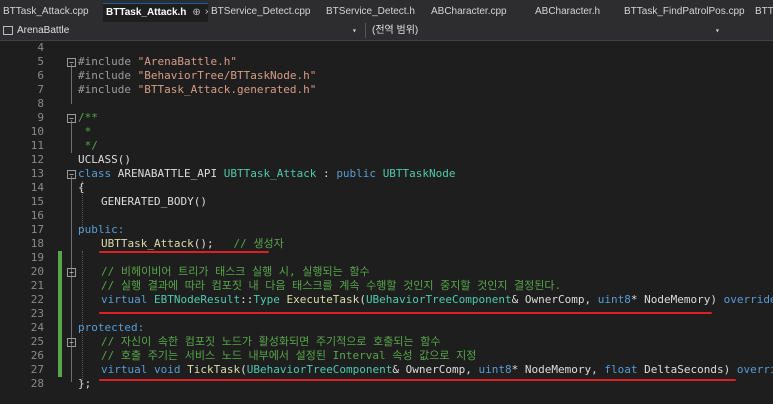 The image size is (773, 404). Describe the element at coordinates (8, 30) in the screenshot. I see `project-icon` at that location.